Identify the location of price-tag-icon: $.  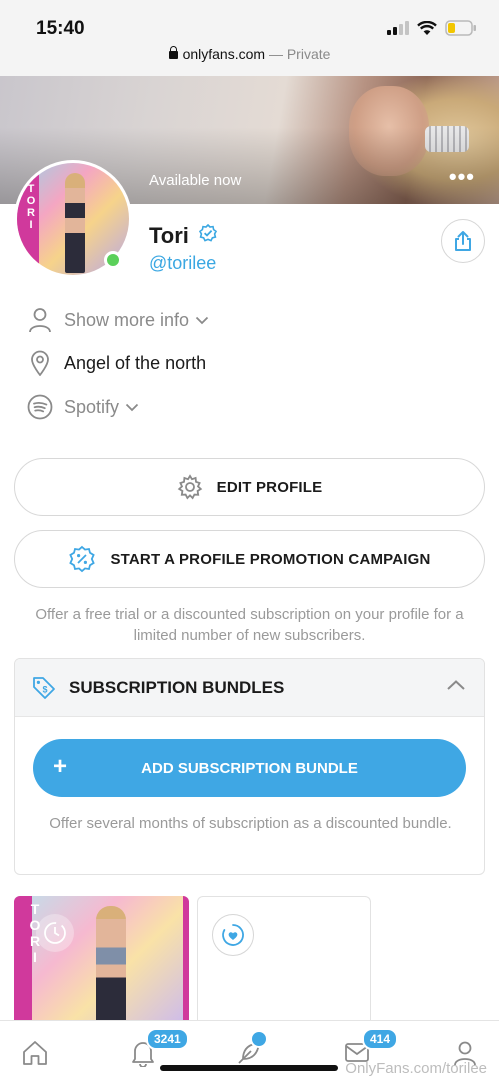
(44, 687).